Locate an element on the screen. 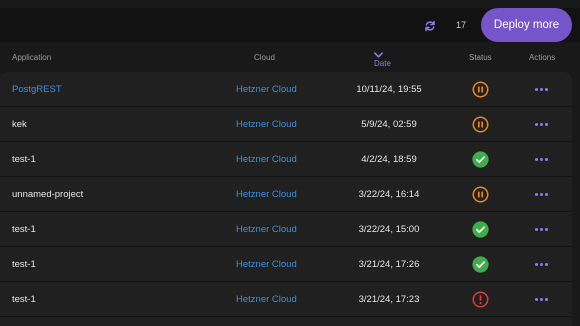 The image size is (580, 326). column-header-date: Date is located at coordinates (382, 60).